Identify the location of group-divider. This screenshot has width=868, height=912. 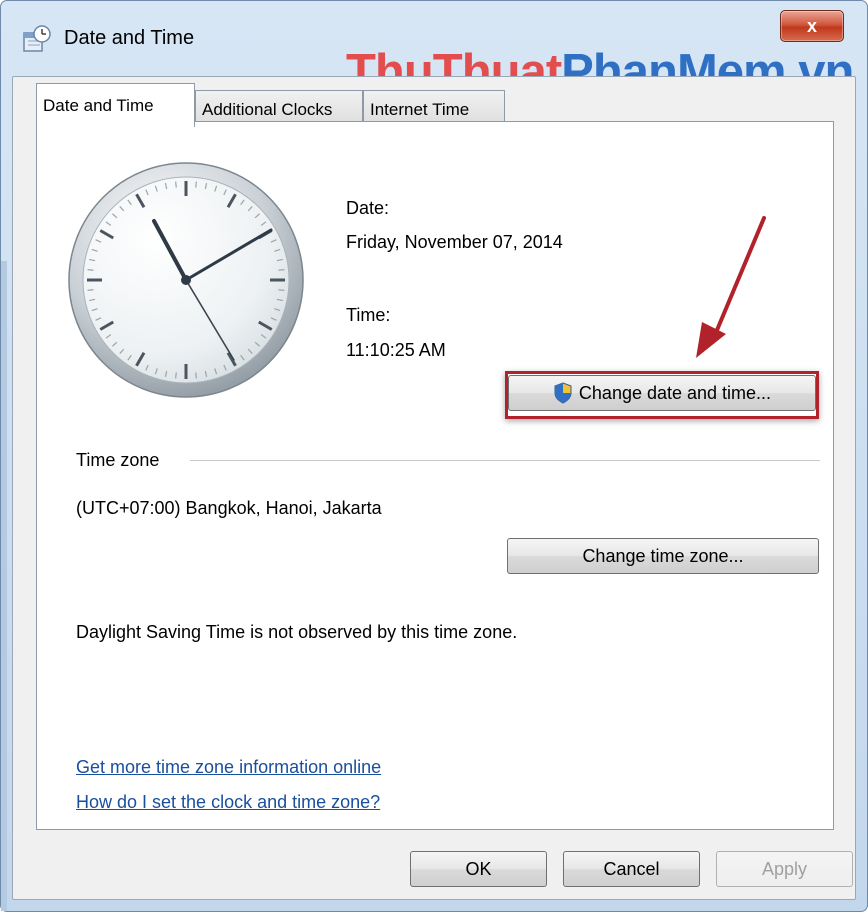
(505, 460).